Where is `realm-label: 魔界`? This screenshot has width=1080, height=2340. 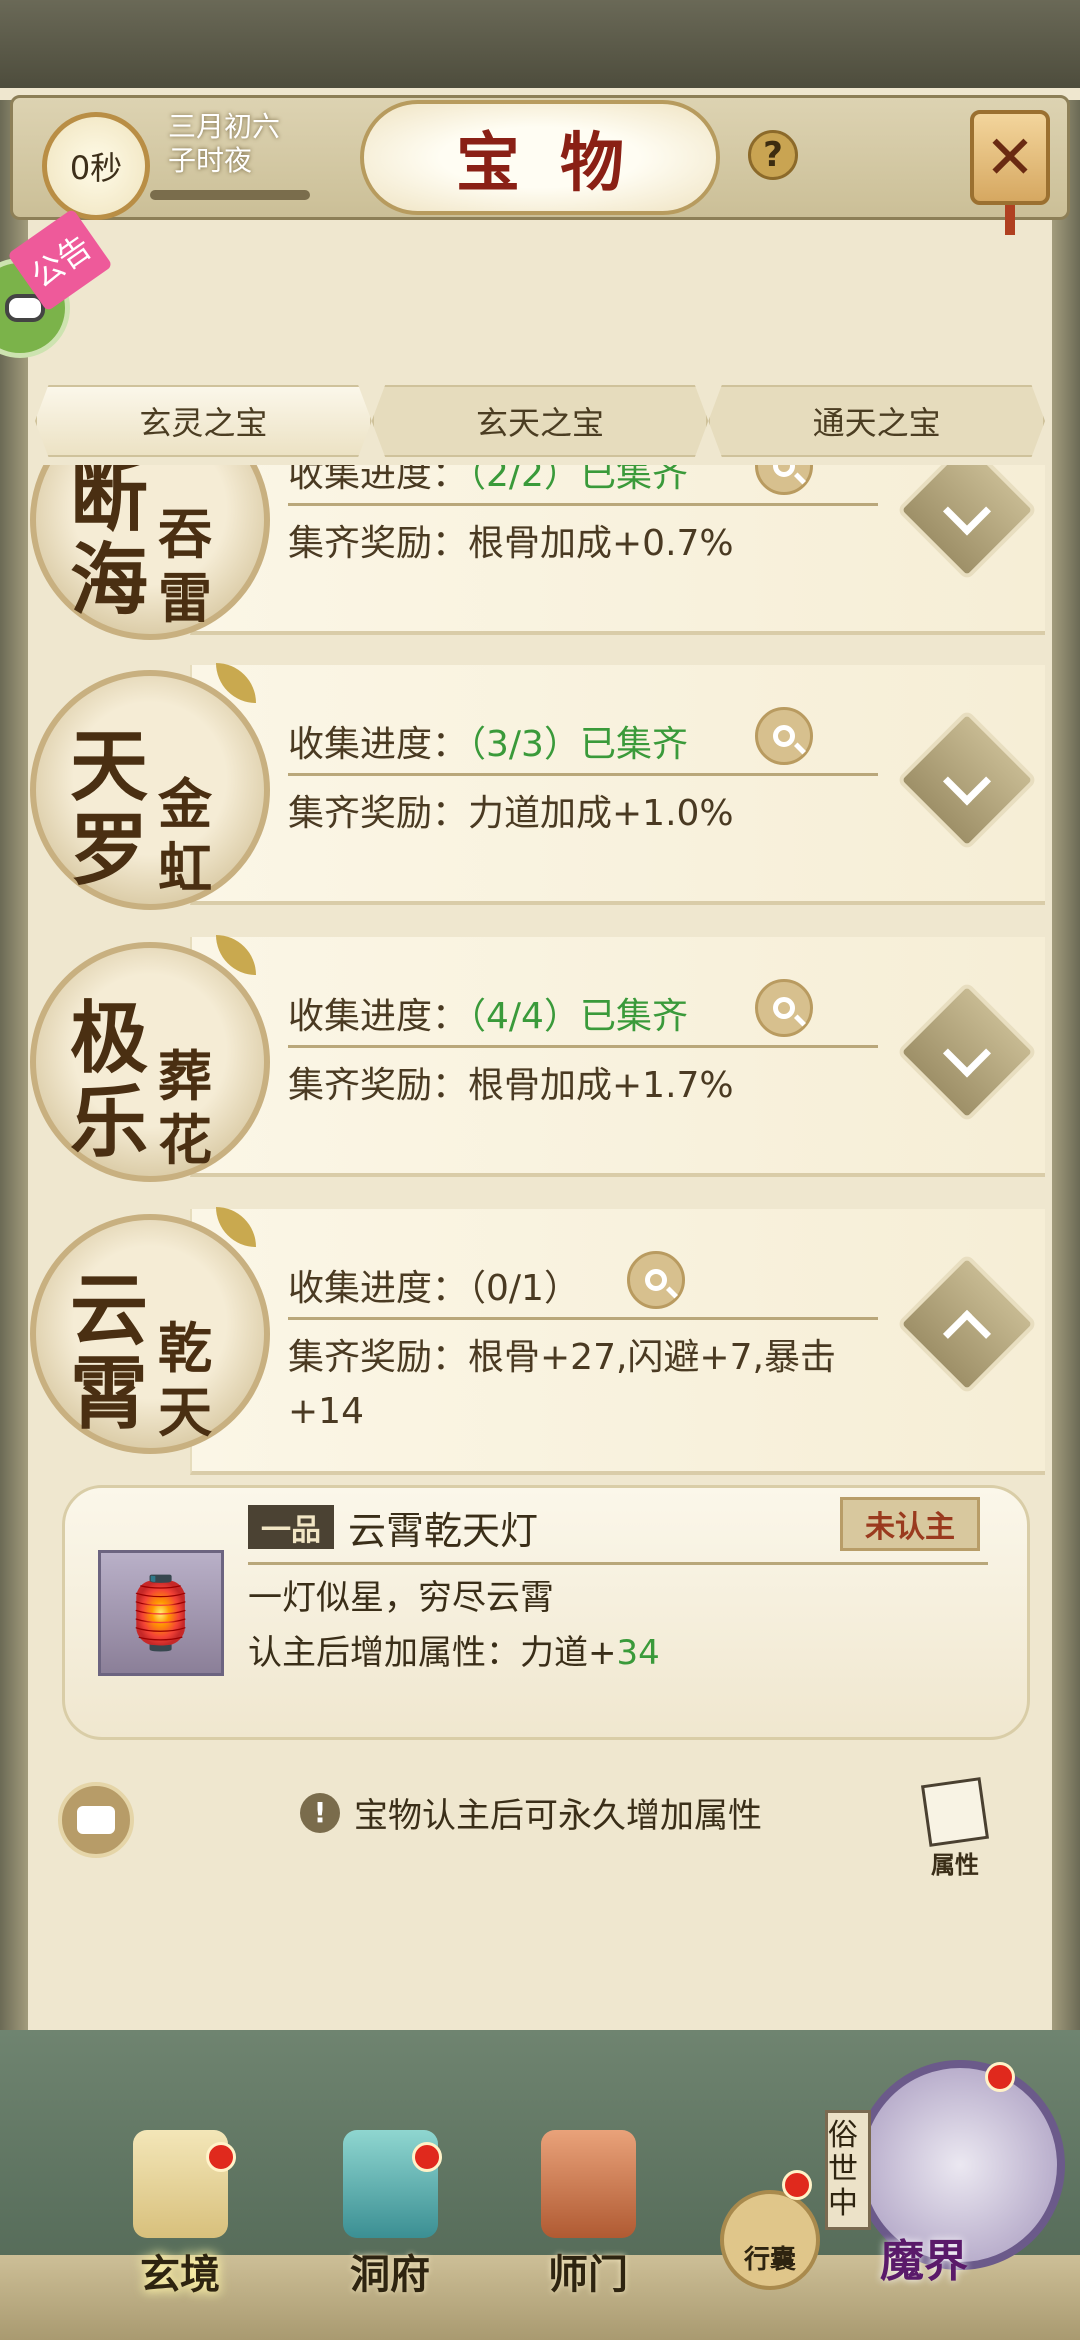
realm-label: 魔界 is located at coordinates (924, 2261).